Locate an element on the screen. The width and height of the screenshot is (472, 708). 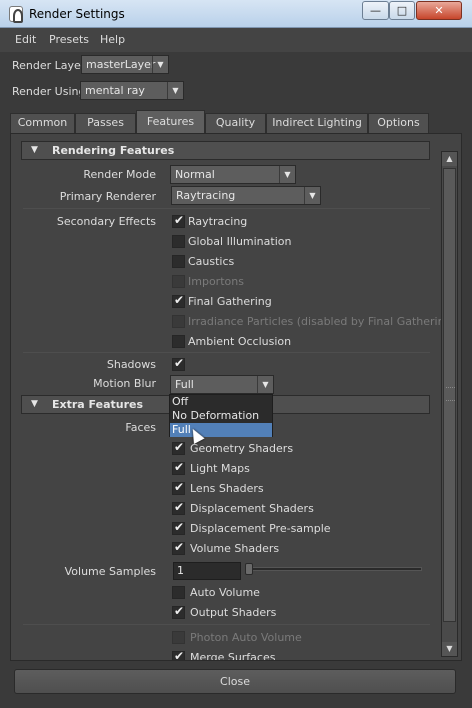
primary-renderer-label: Primary Renderer is located at coordinates (107, 196).